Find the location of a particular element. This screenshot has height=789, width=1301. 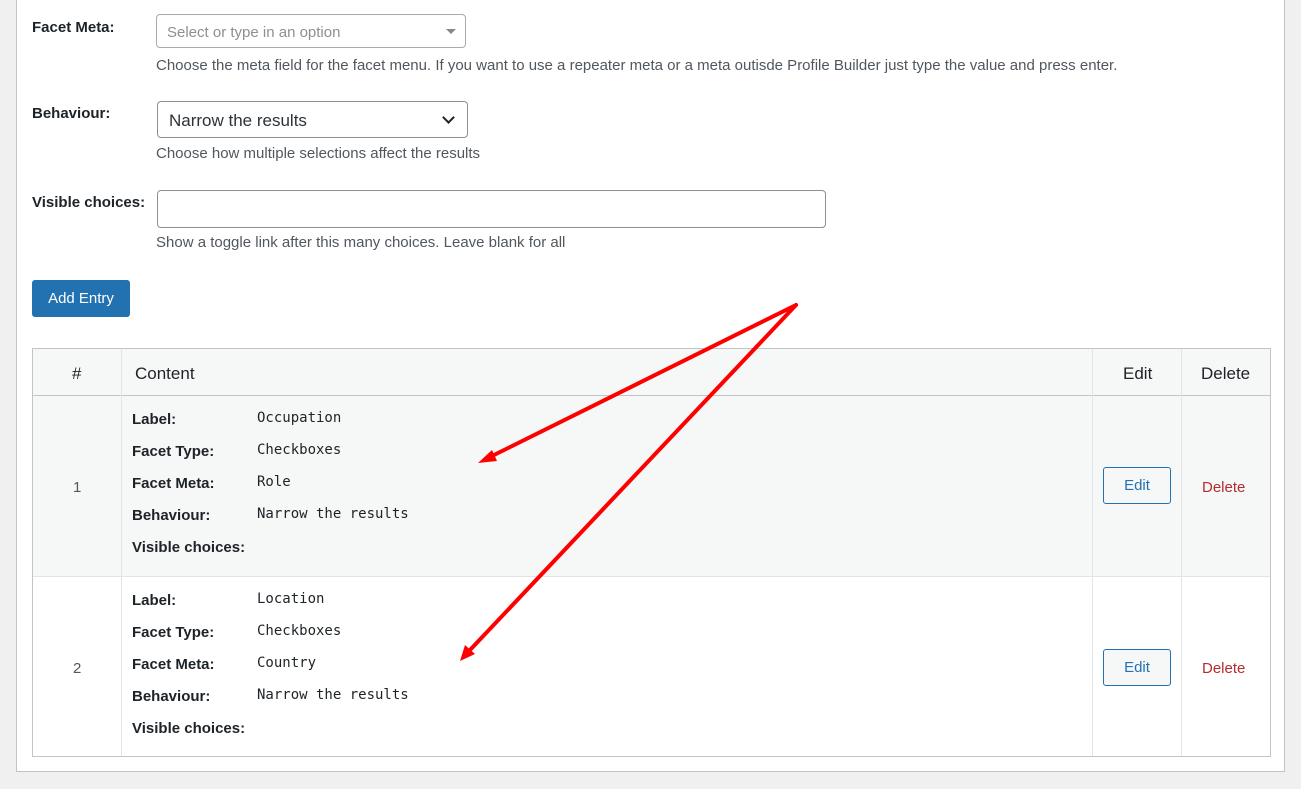

header-delete: Delete is located at coordinates (1226, 373).